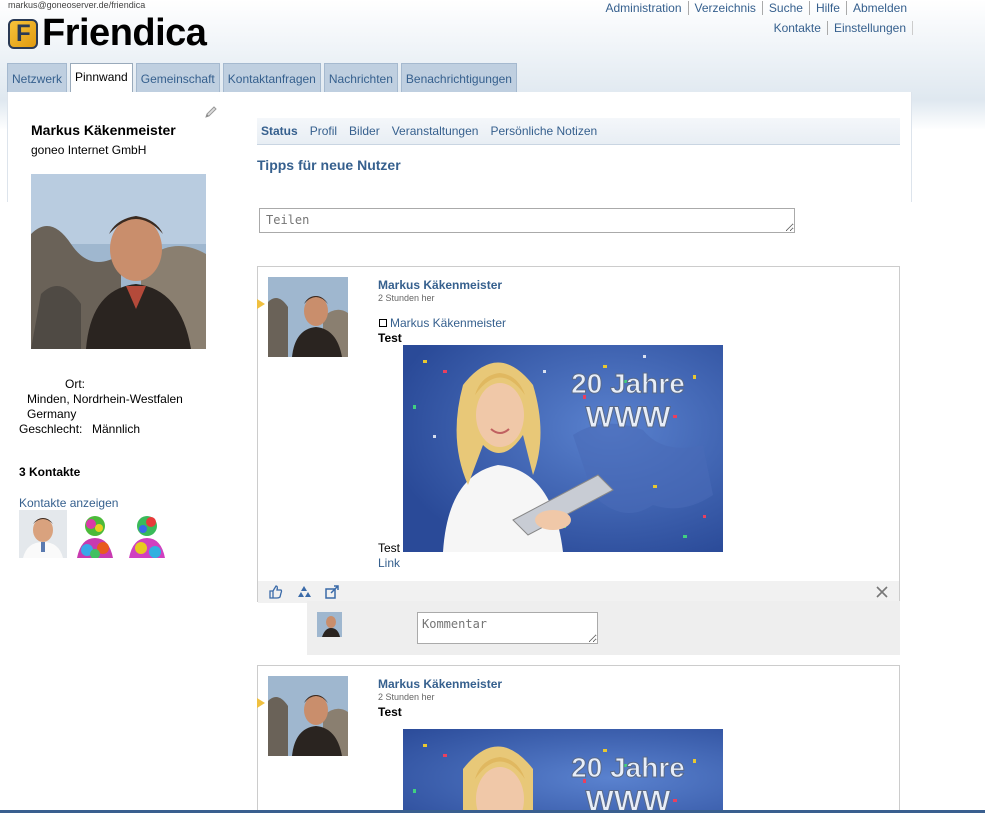  What do you see at coordinates (51, 429) in the screenshot?
I see `gender-label: Geschlecht:` at bounding box center [51, 429].